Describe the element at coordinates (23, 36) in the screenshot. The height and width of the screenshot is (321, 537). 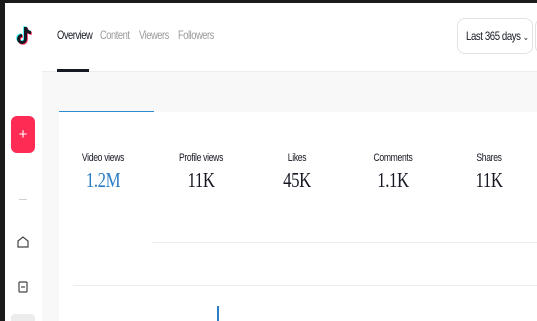
I see `tiktok-logo-icon` at that location.